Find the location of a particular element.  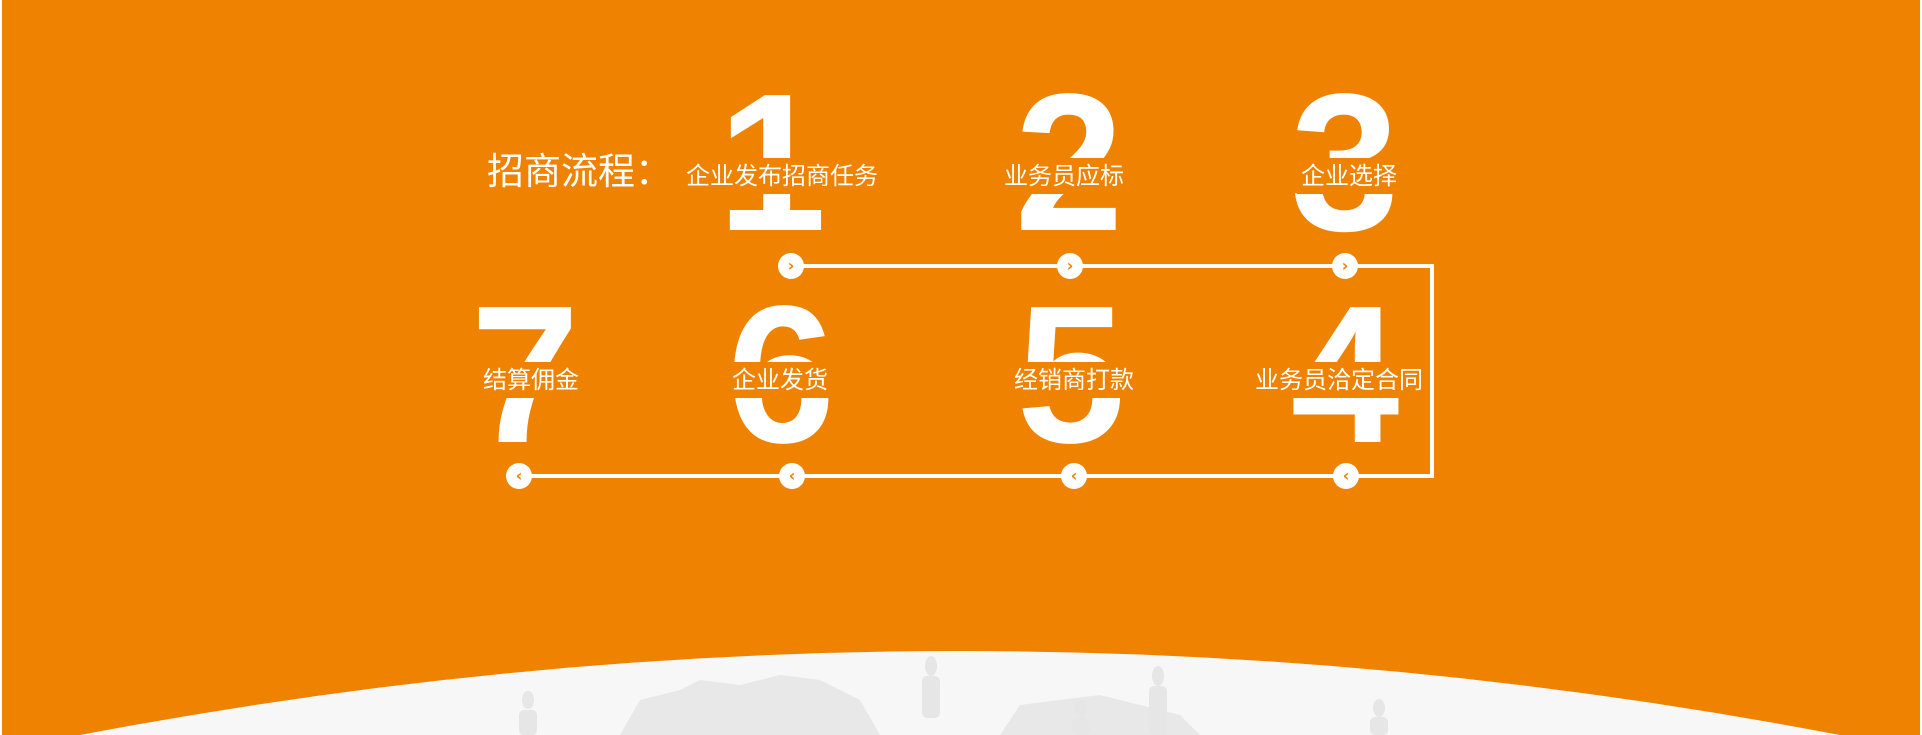

step-2-chevron-right-icon: › is located at coordinates (1070, 266).